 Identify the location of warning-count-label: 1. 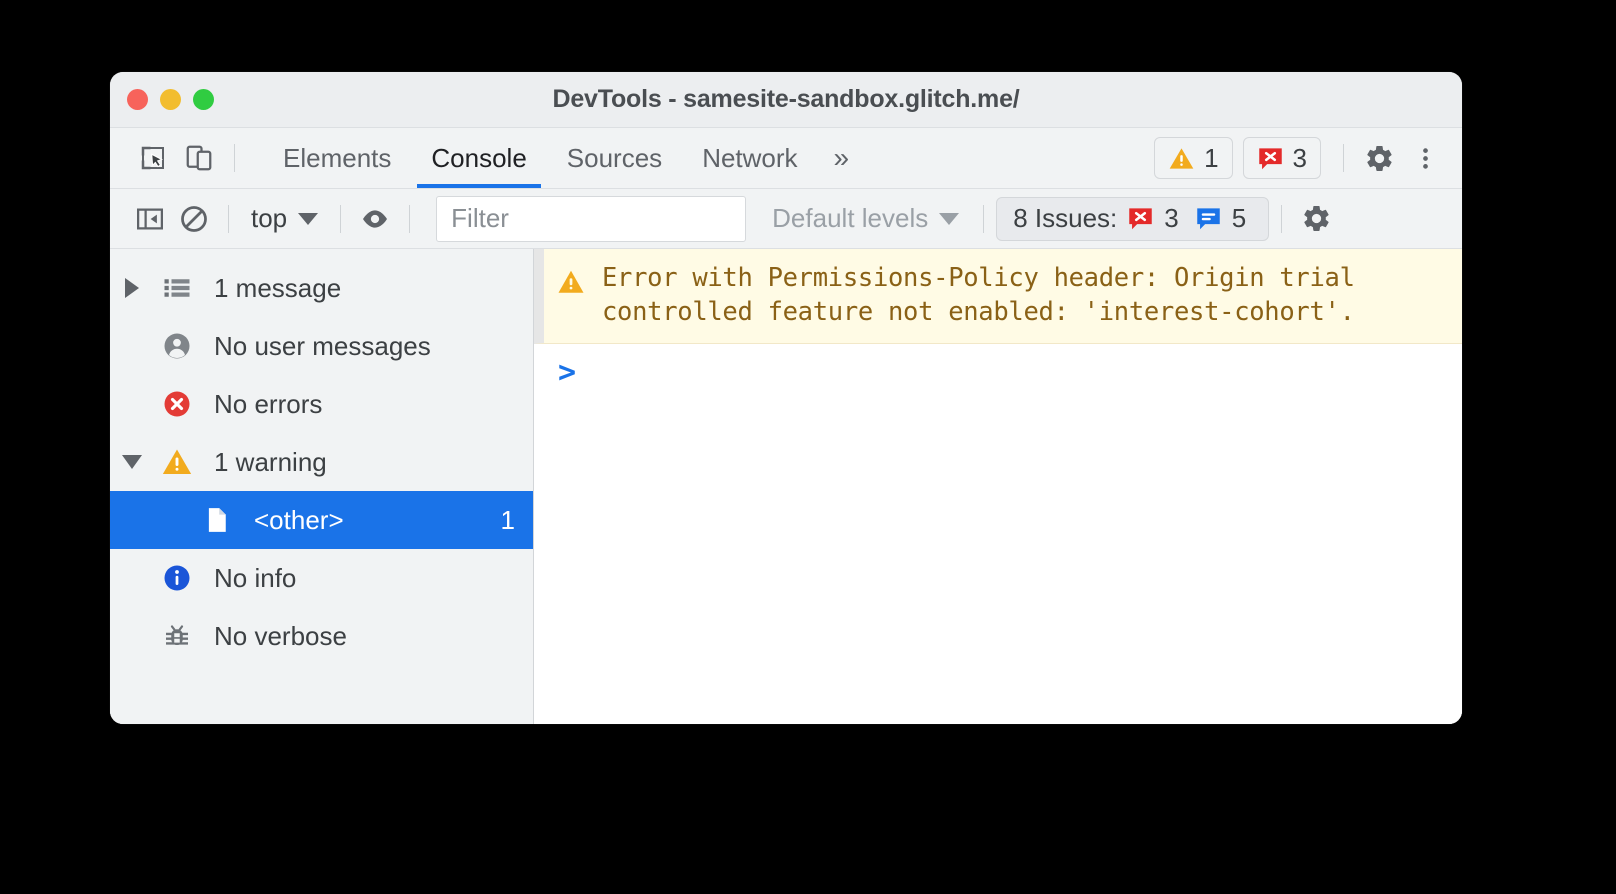
(1211, 157).